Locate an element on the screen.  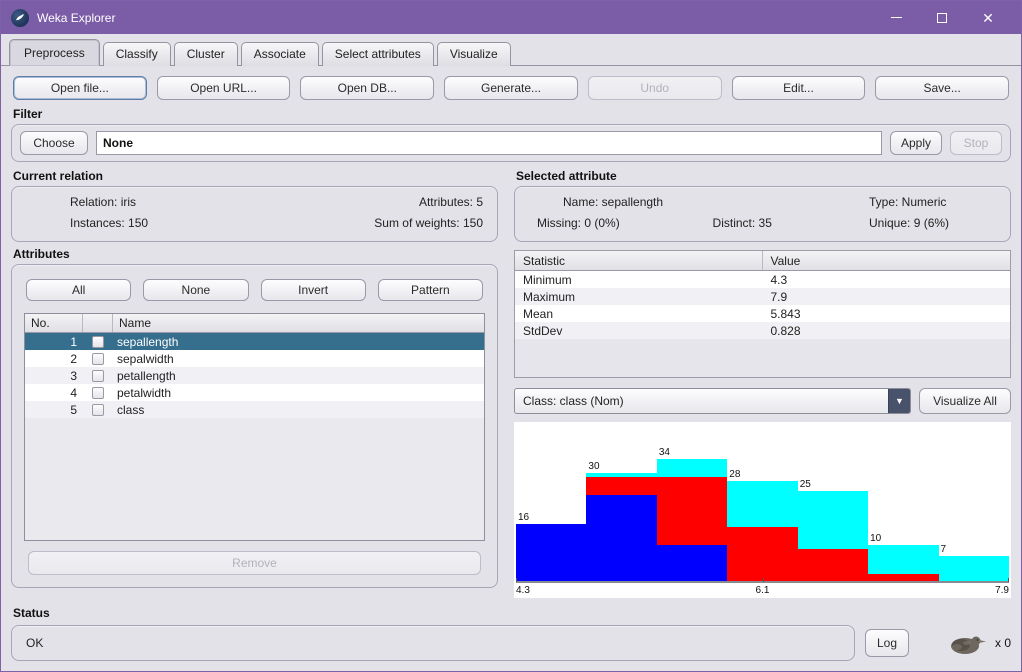
histogram-x-axis is located at coordinates (762, 581).